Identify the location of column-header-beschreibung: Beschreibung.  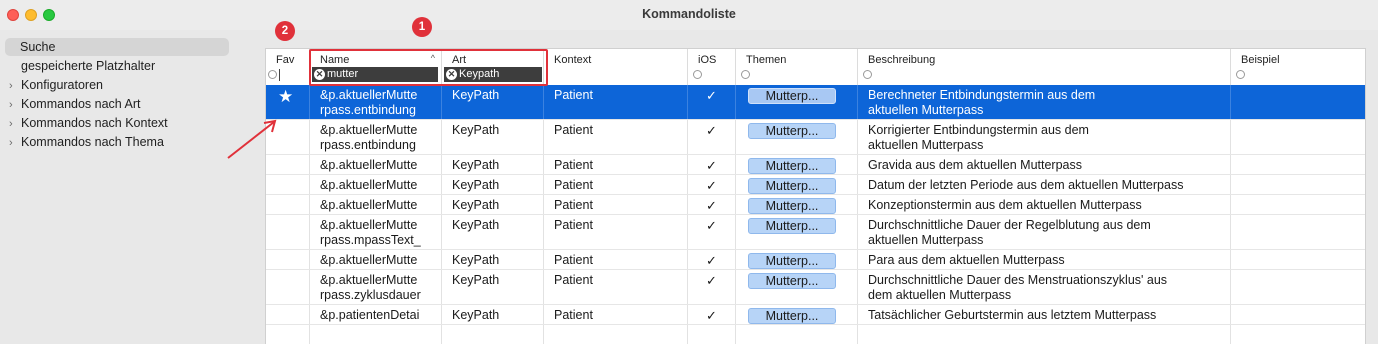
(1044, 67).